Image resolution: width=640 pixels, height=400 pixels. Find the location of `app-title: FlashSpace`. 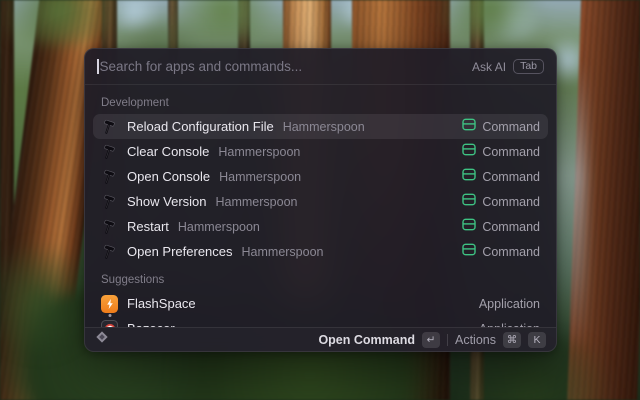

app-title: FlashSpace is located at coordinates (161, 303).